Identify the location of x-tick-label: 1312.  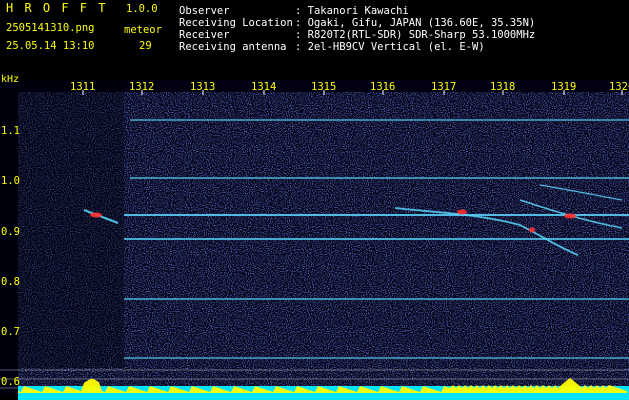
(141, 87).